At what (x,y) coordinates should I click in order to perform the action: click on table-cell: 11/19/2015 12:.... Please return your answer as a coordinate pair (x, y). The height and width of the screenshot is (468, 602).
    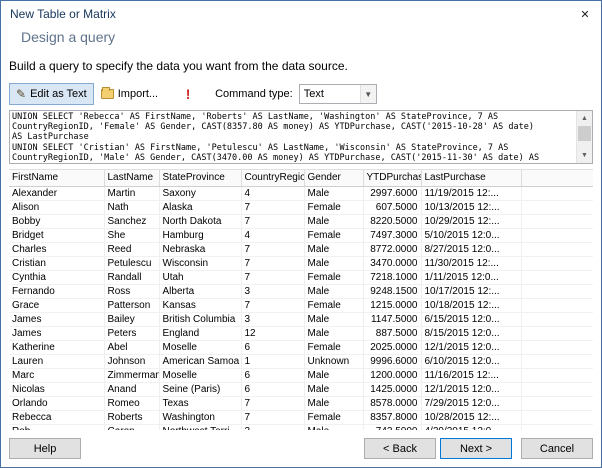
    Looking at the image, I should click on (471, 193).